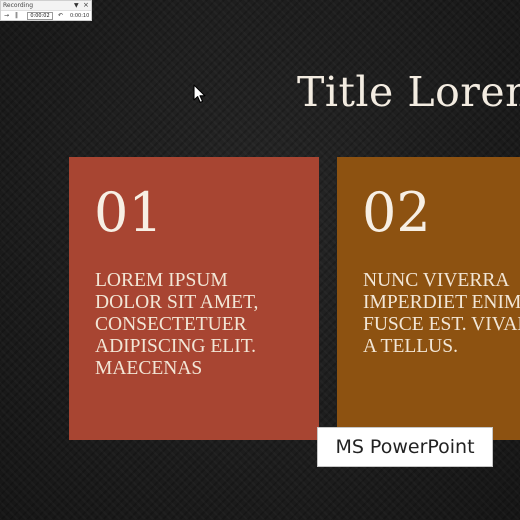 This screenshot has width=520, height=520. What do you see at coordinates (128, 212) in the screenshot?
I see `card-number: 01` at bounding box center [128, 212].